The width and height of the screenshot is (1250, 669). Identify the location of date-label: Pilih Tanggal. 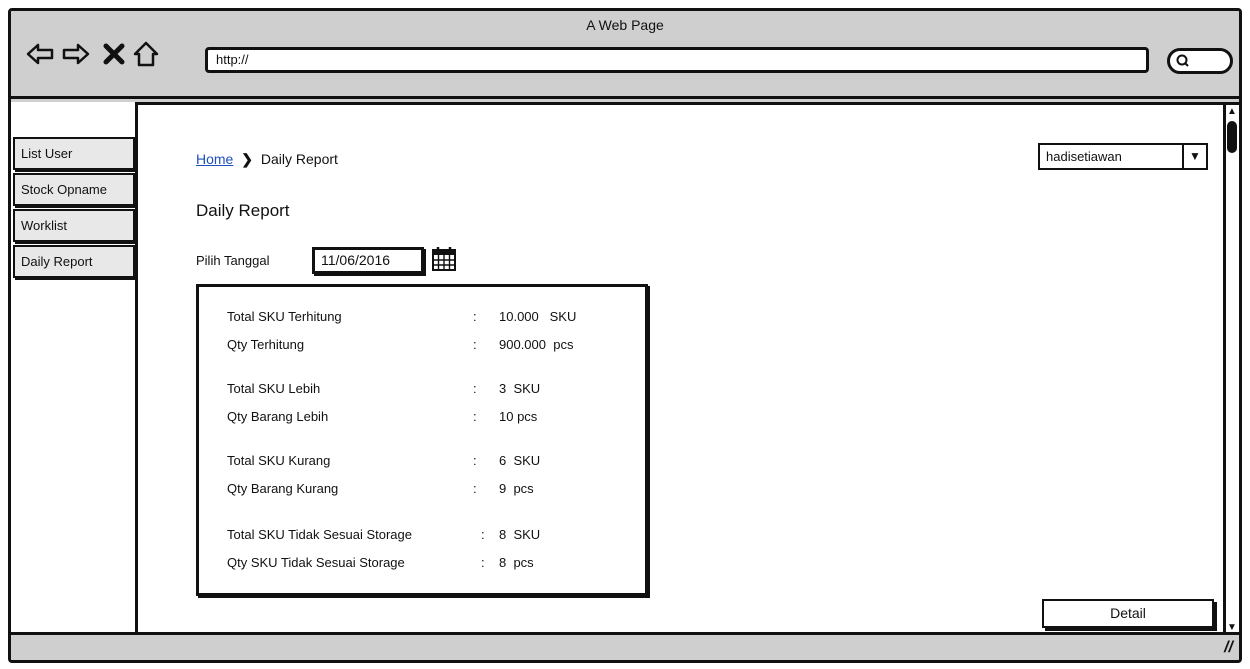
(233, 260).